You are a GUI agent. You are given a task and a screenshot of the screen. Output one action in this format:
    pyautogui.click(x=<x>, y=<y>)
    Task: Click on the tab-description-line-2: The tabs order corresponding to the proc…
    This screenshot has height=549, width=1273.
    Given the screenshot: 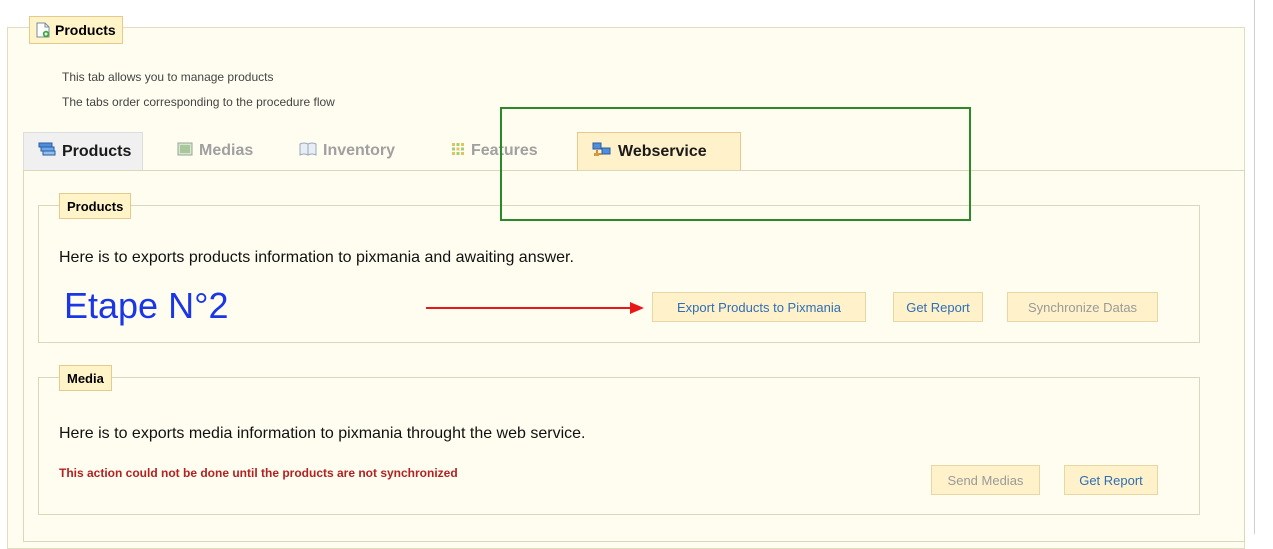 What is the action you would take?
    pyautogui.click(x=198, y=102)
    